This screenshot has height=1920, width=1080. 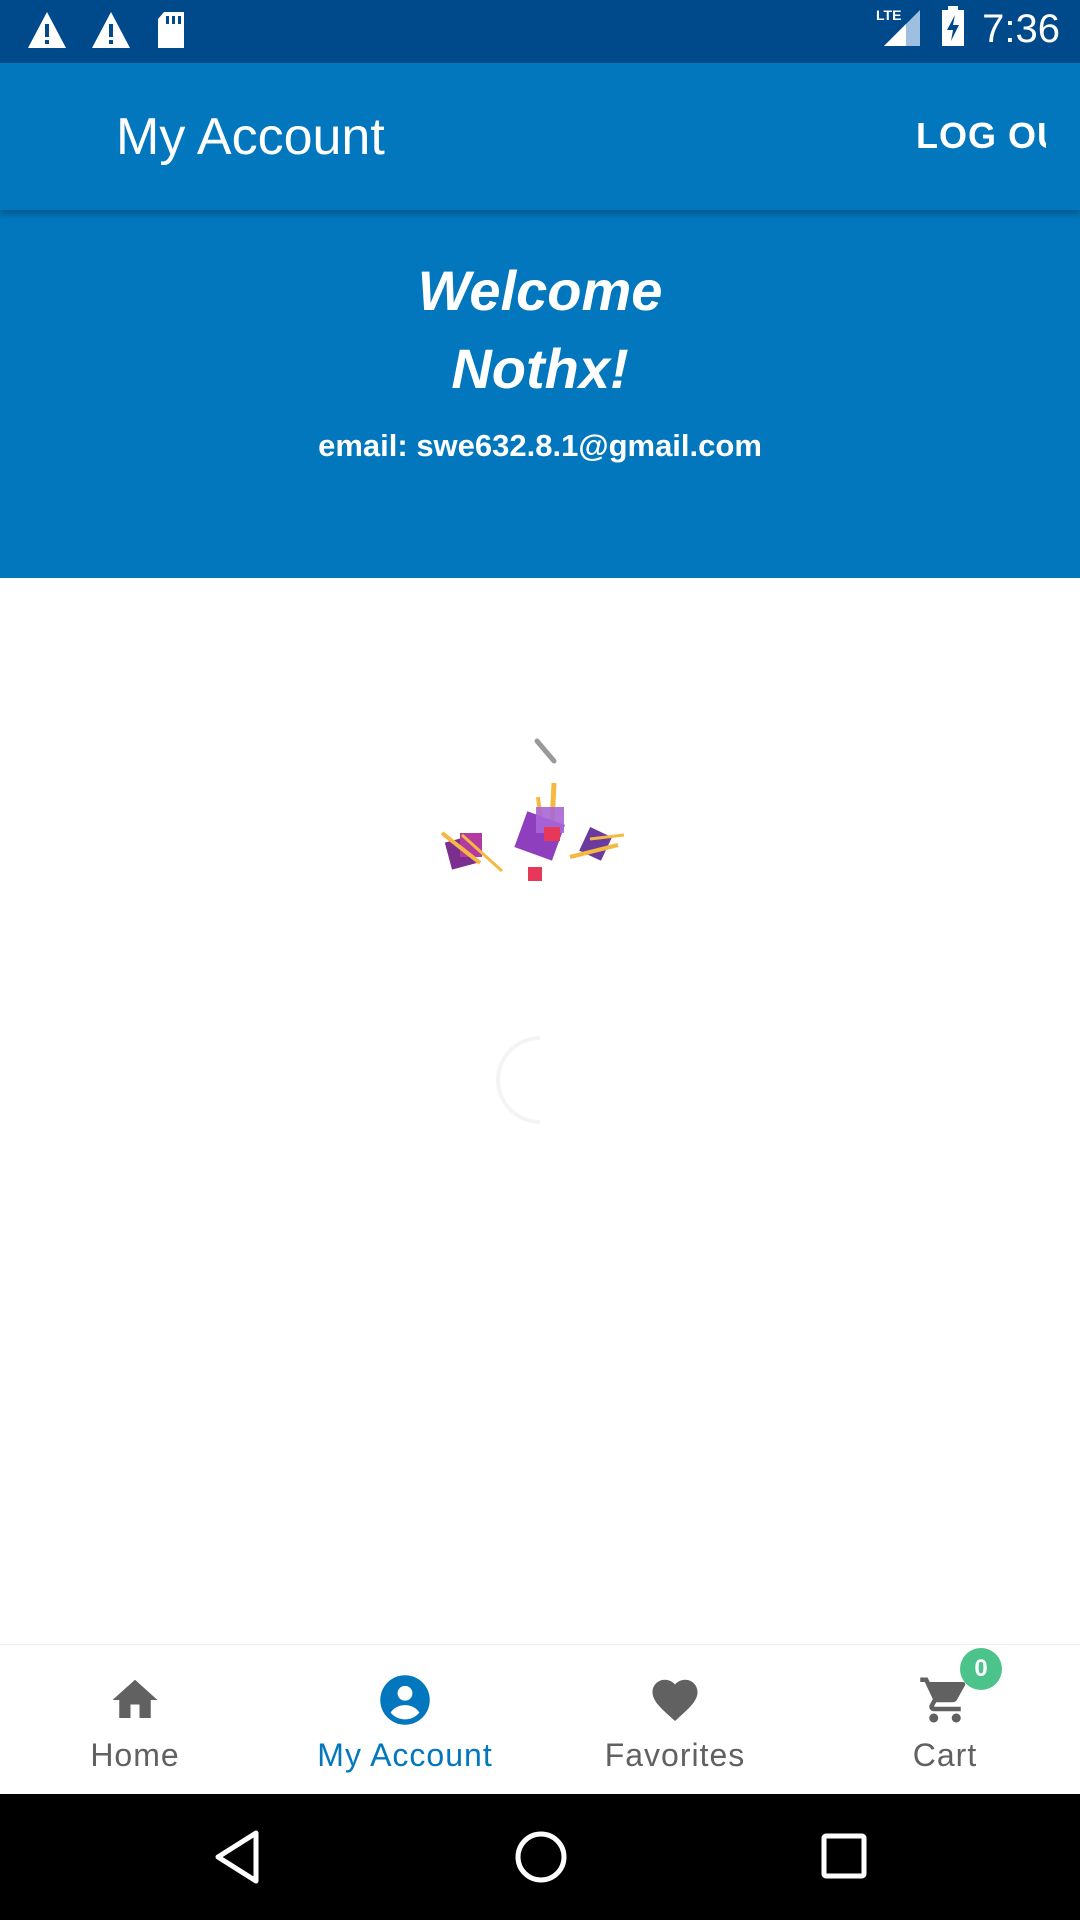 What do you see at coordinates (135, 1700) in the screenshot?
I see `home-icon` at bounding box center [135, 1700].